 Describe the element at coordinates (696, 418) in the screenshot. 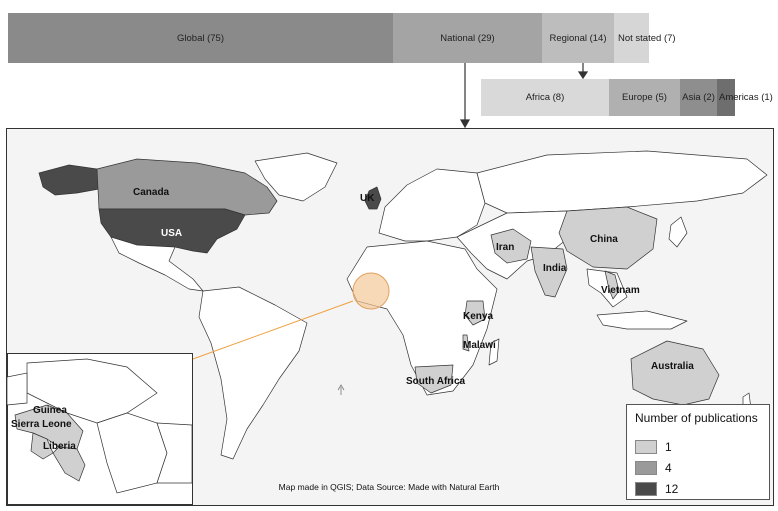

I see `legend-title: Number of publications` at that location.